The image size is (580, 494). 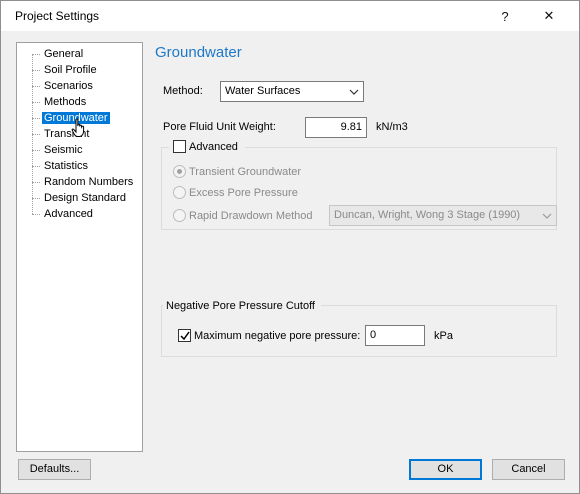 What do you see at coordinates (60, 102) in the screenshot?
I see `nav-item-methods: Methods` at bounding box center [60, 102].